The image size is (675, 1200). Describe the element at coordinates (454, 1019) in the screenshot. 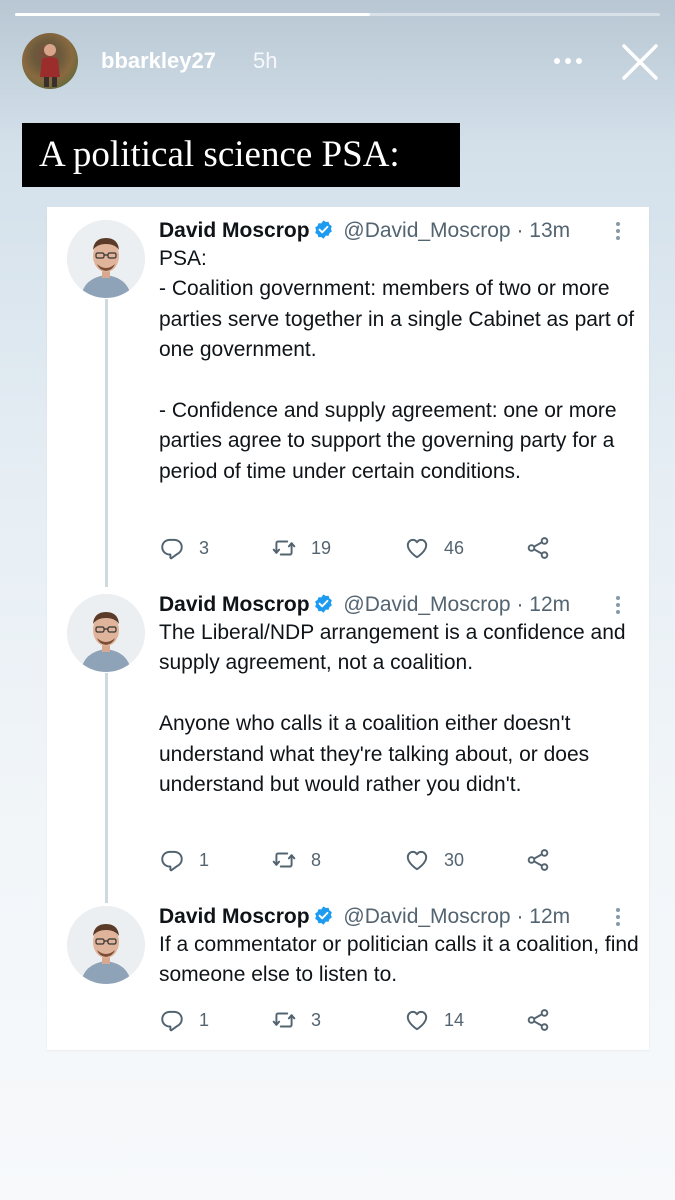

I see `like-count: 14` at that location.